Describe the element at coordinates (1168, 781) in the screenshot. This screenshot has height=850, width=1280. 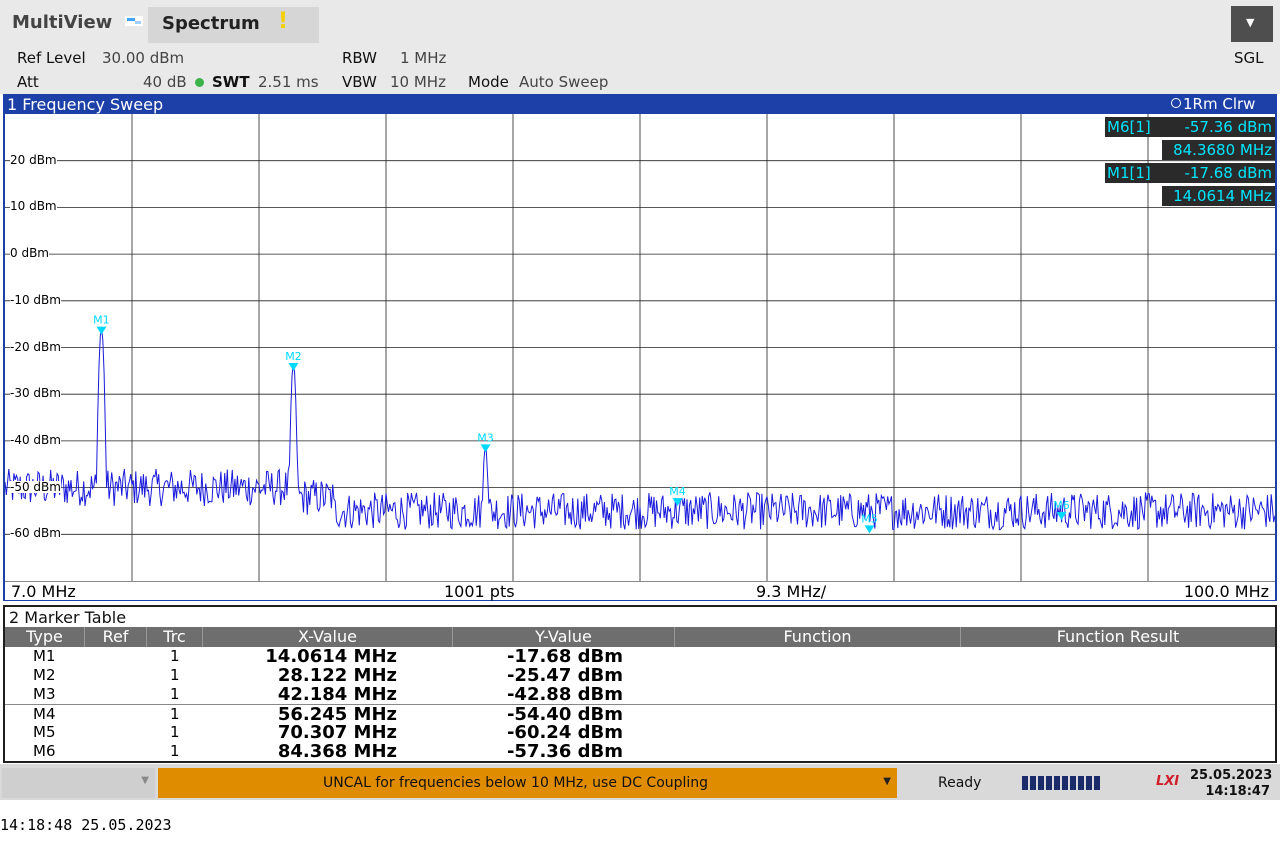
I see `lxi-icon: LXI` at that location.